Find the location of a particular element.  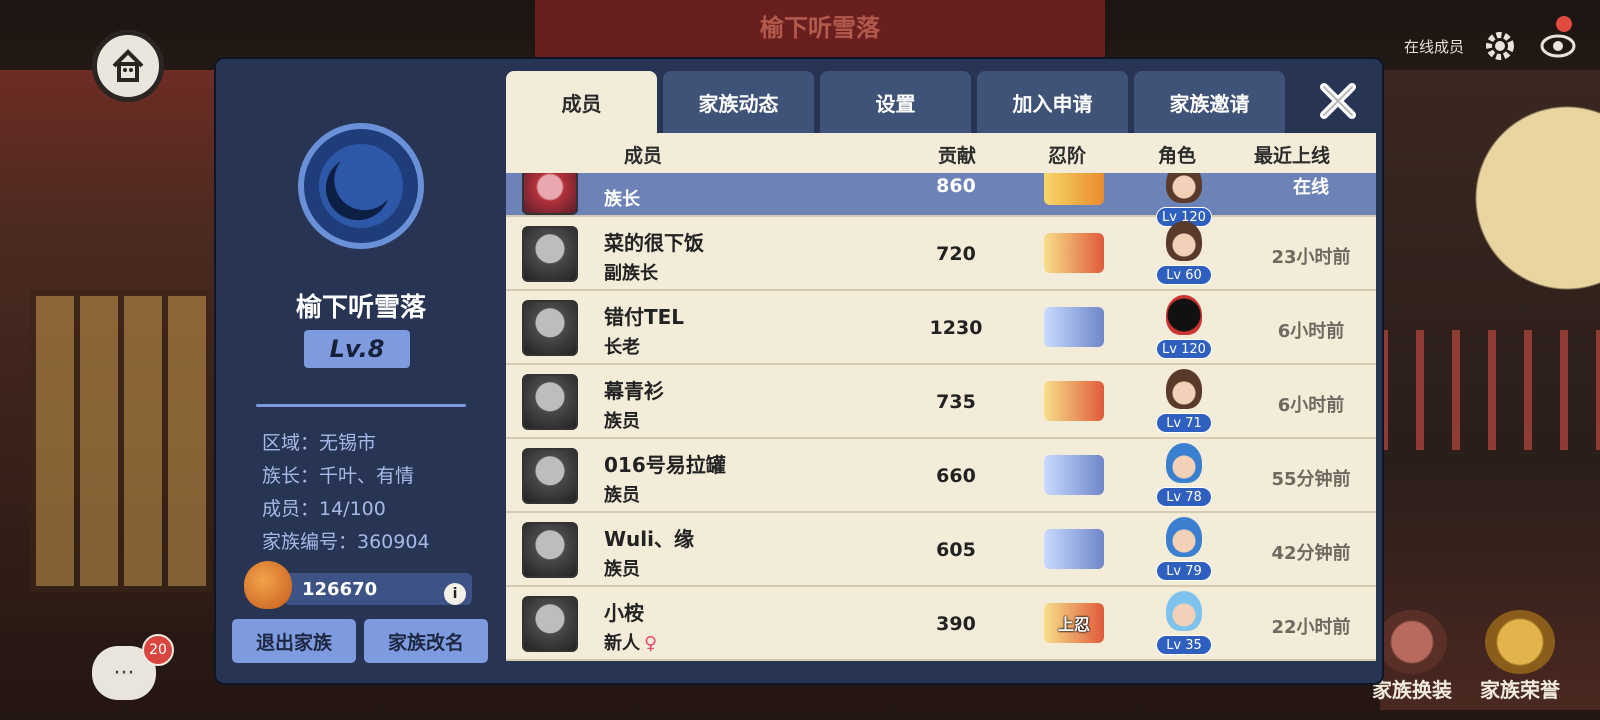

close-button is located at coordinates (1338, 101).